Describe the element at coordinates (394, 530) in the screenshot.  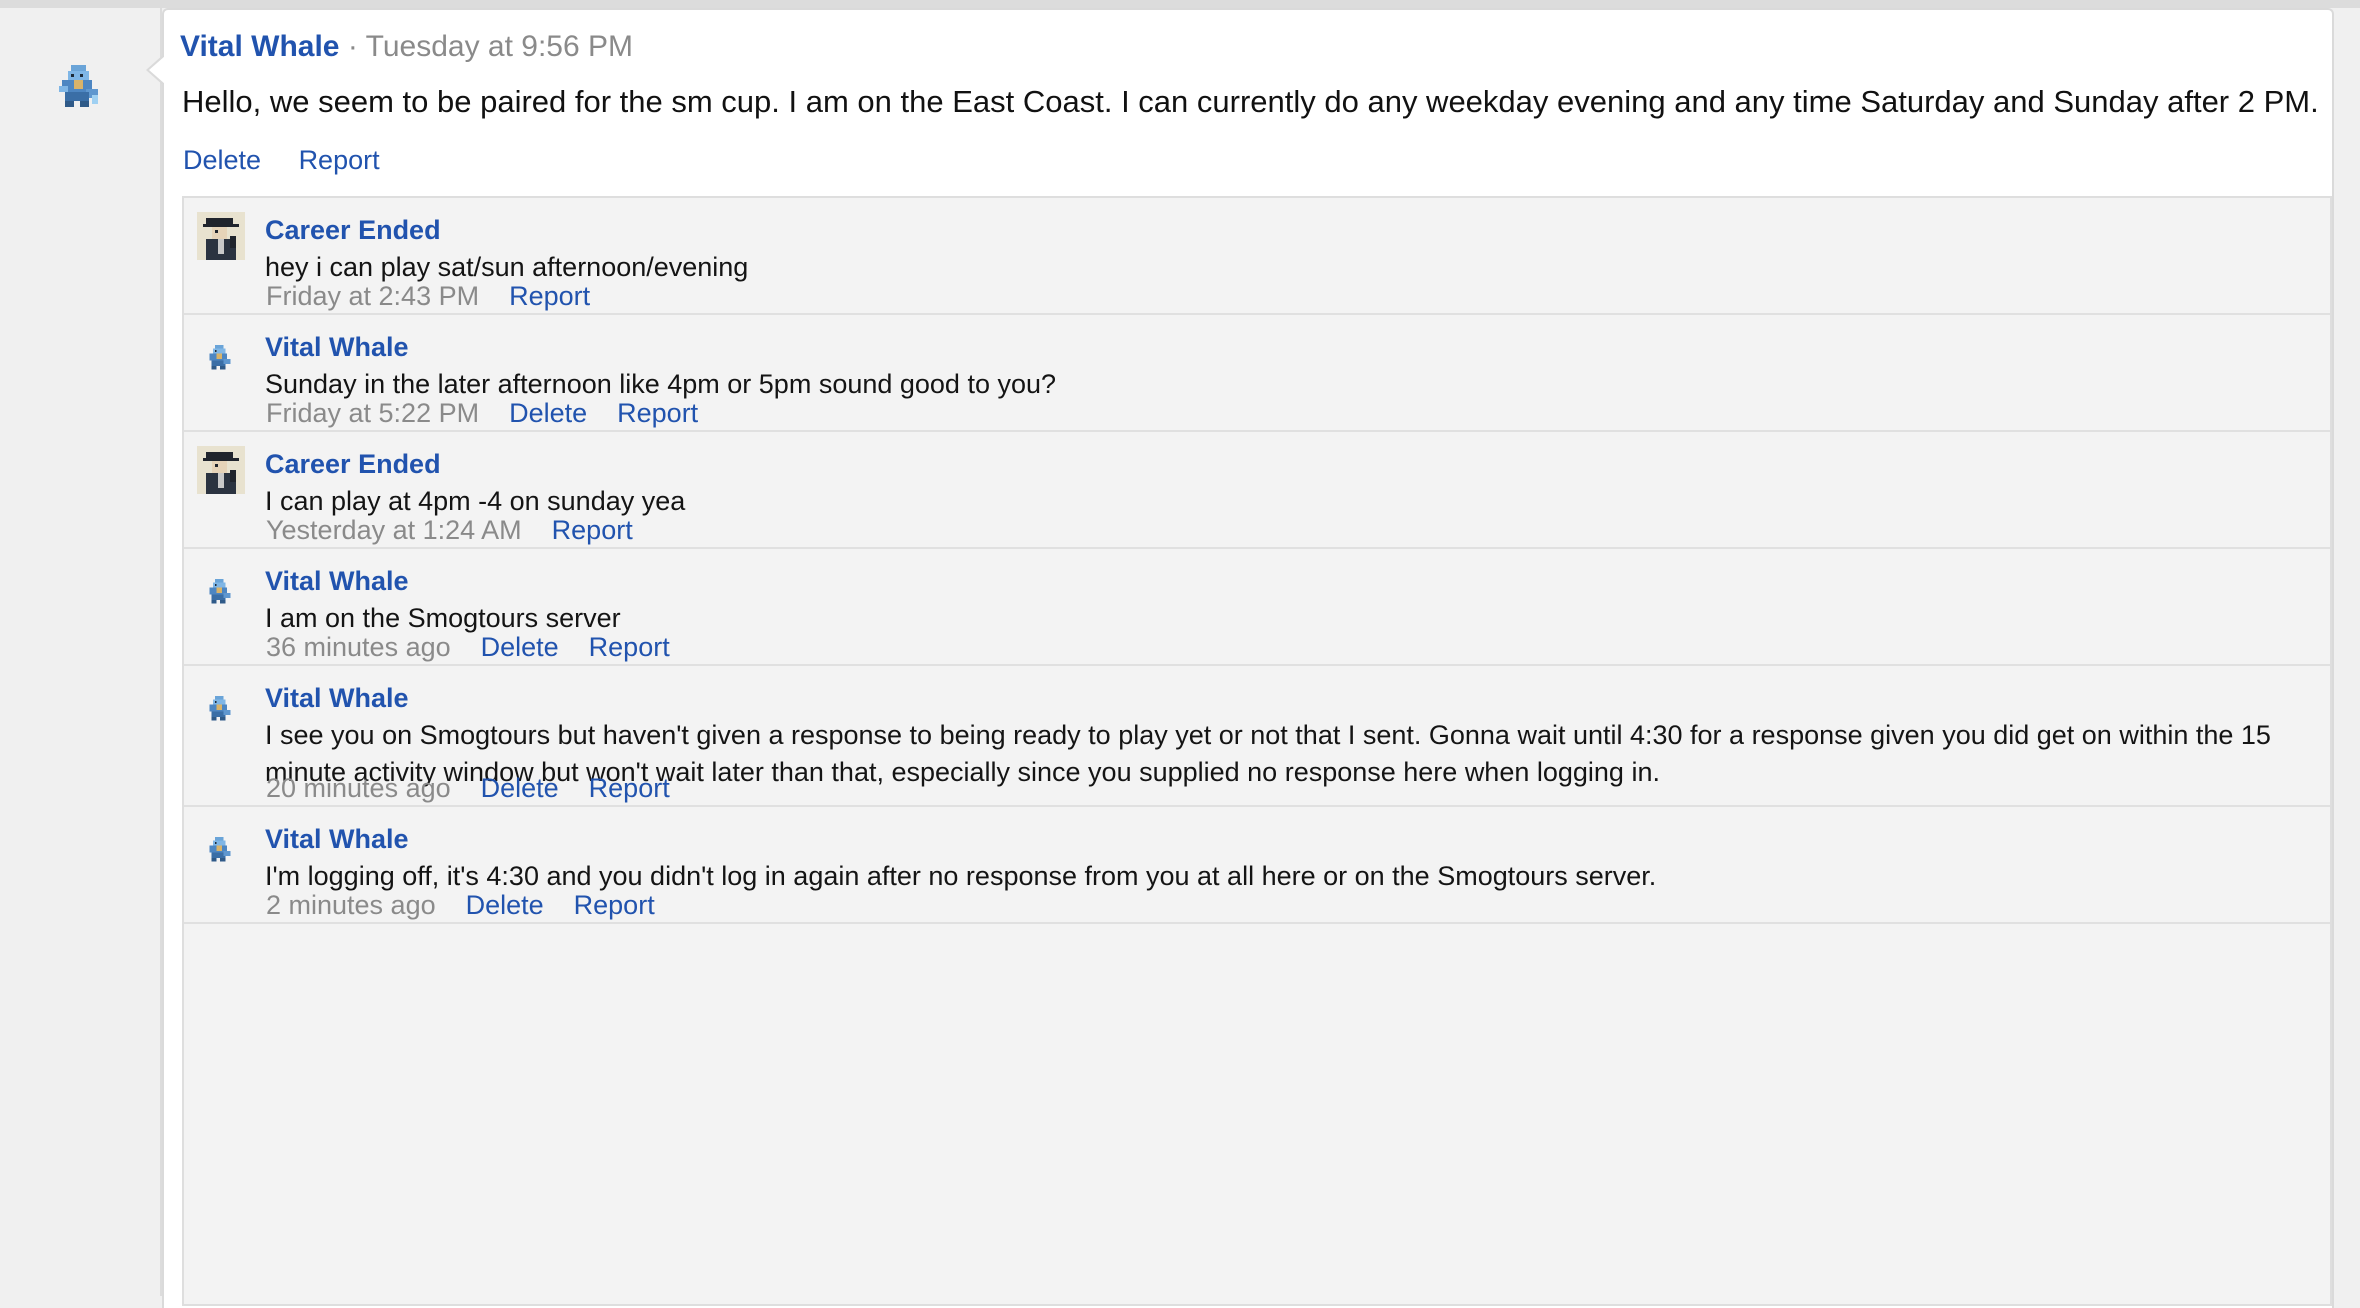
I see `comment-time: Yesterday at 1:24 AM` at that location.